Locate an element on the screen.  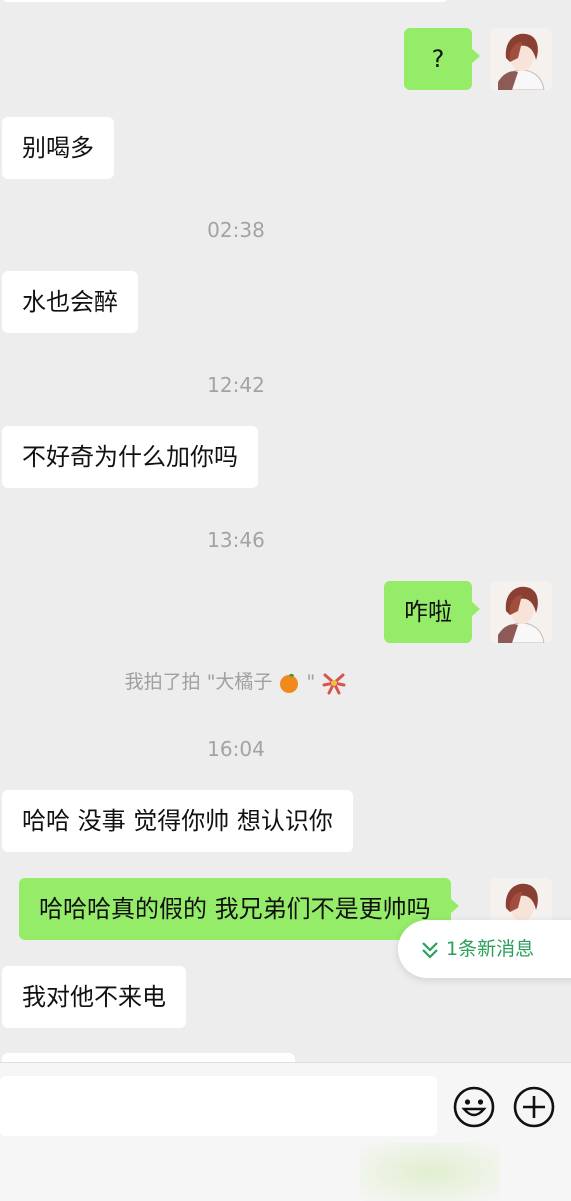
sent-message-bubble: 咋啦 is located at coordinates (432, 612).